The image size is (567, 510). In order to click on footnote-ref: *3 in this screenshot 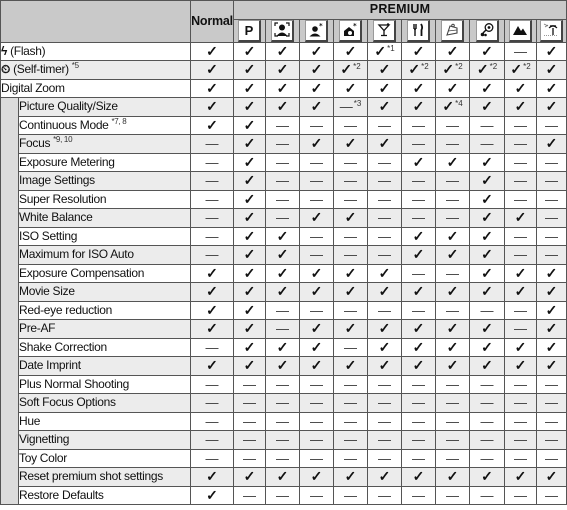, I will do `click(357, 104)`.